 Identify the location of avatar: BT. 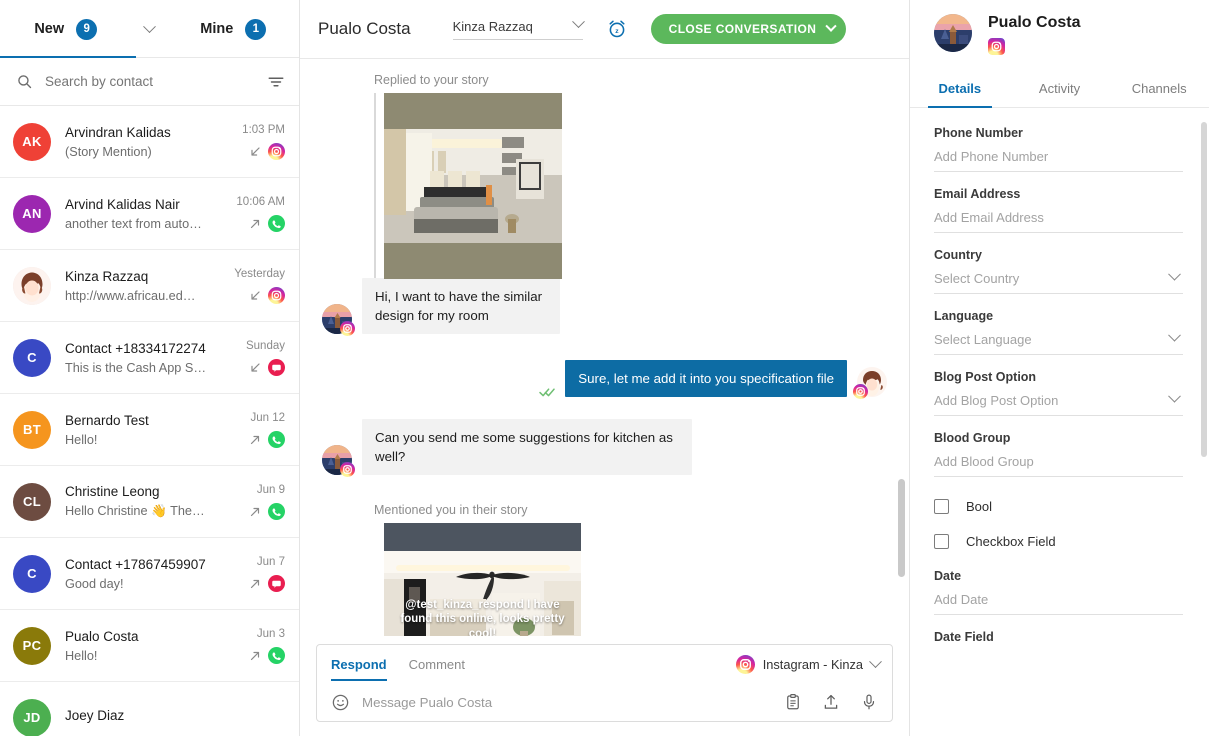
(32, 429).